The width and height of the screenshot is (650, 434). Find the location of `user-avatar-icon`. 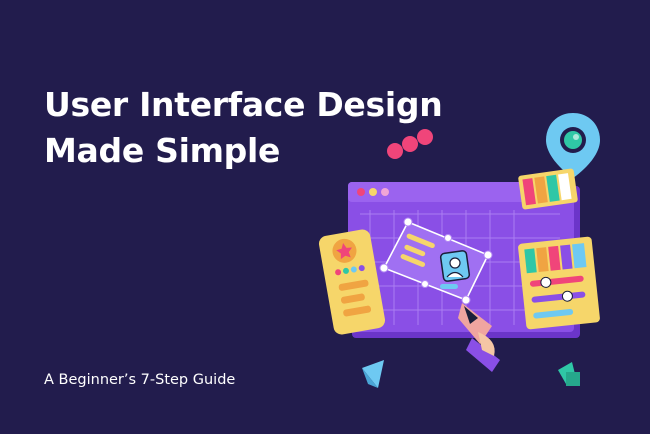

user-avatar-icon is located at coordinates (455, 266).